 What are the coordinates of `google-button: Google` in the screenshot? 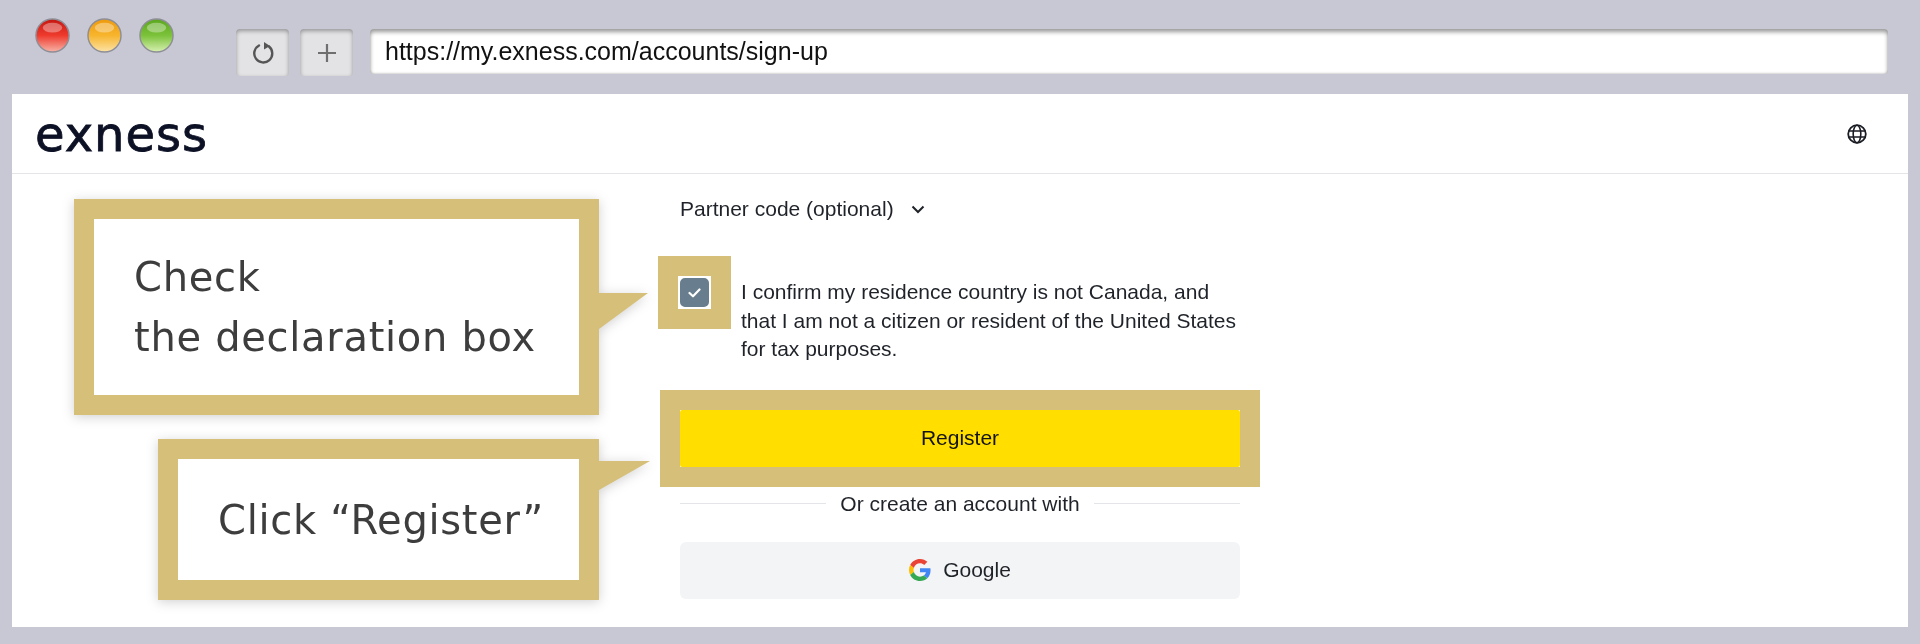 It's located at (960, 570).